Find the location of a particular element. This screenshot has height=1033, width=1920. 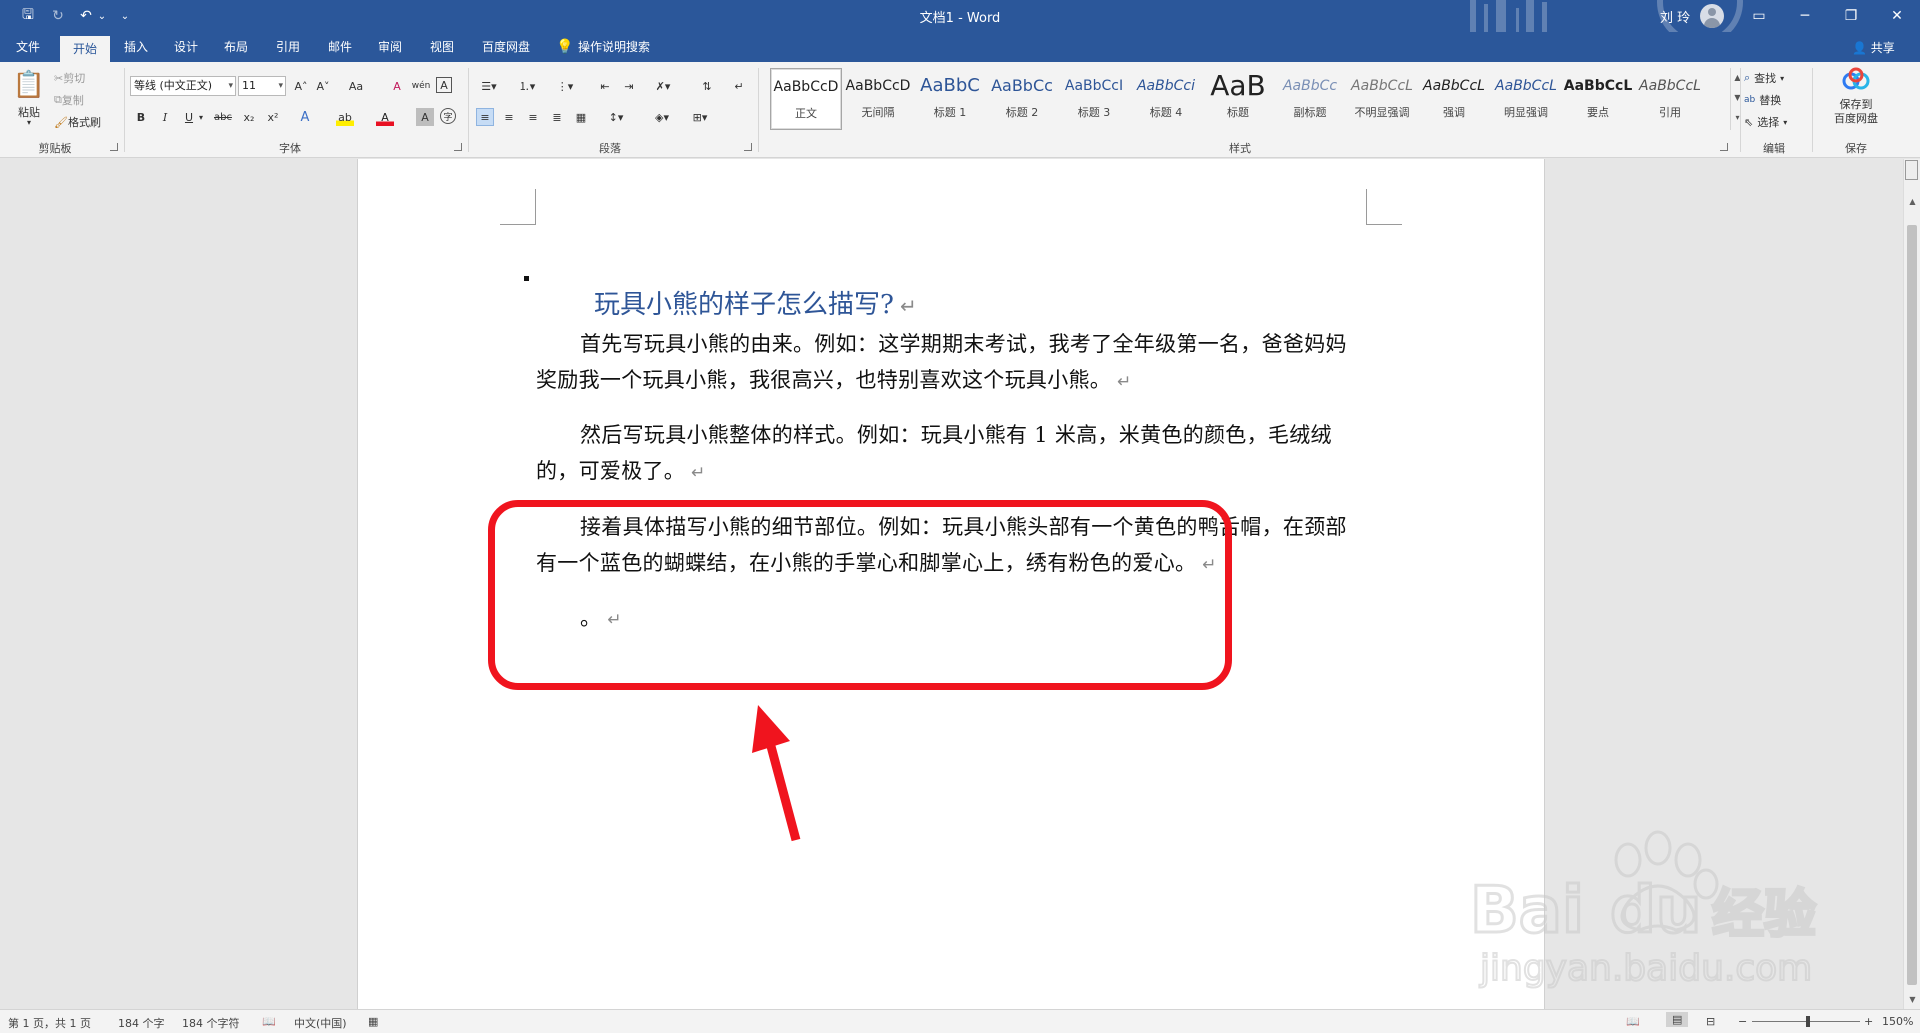

distributed-icon: ▦ is located at coordinates (581, 117).